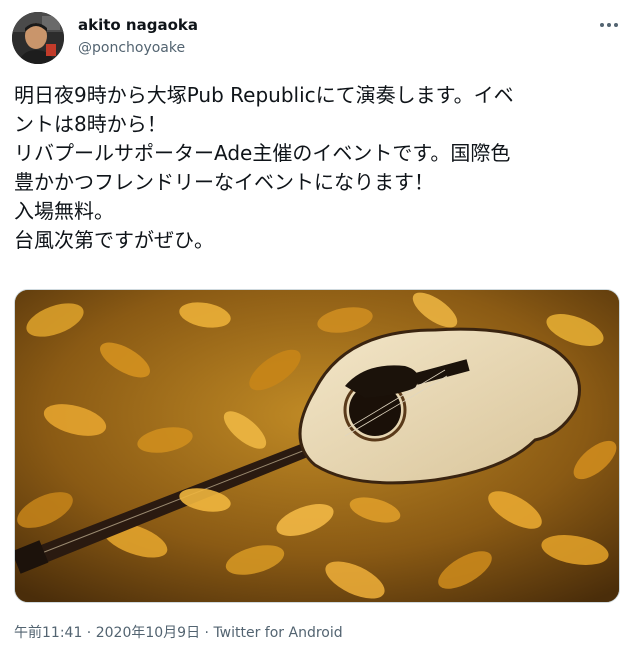 The image size is (640, 658). What do you see at coordinates (90, 124) in the screenshot?
I see `tweet-text-line: ントは8時から！` at bounding box center [90, 124].